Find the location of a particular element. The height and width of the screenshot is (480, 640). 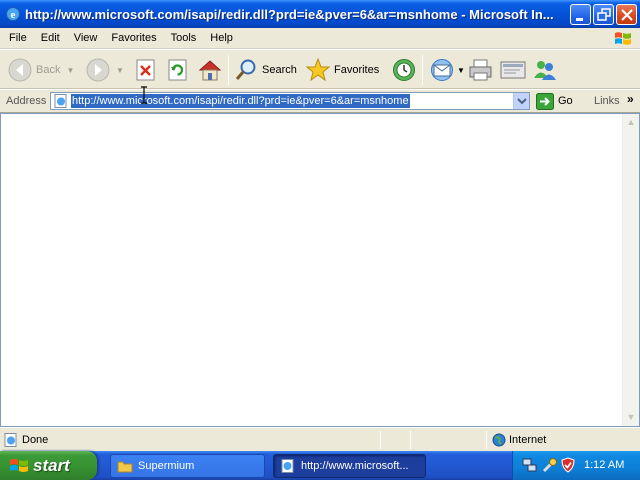

stop-icon is located at coordinates (145, 70).